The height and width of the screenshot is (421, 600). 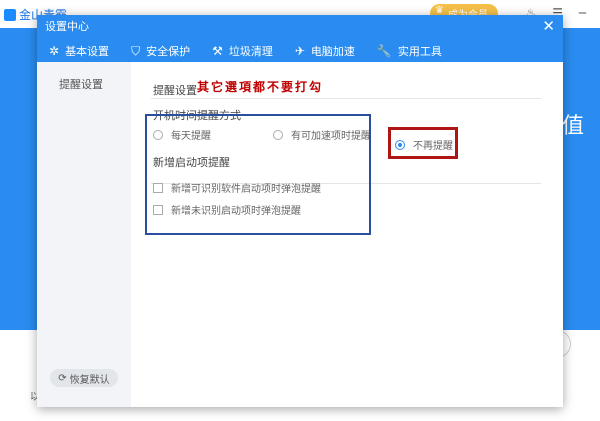 I want to click on close-icon: ✕, so click(x=548, y=26).